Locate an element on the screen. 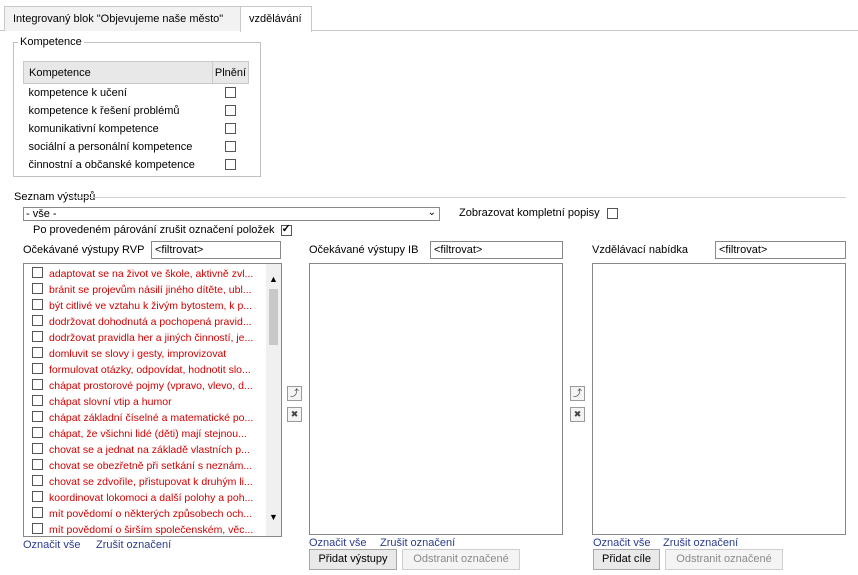  ib-deselect-all-link: Zrušit označení is located at coordinates (417, 543).